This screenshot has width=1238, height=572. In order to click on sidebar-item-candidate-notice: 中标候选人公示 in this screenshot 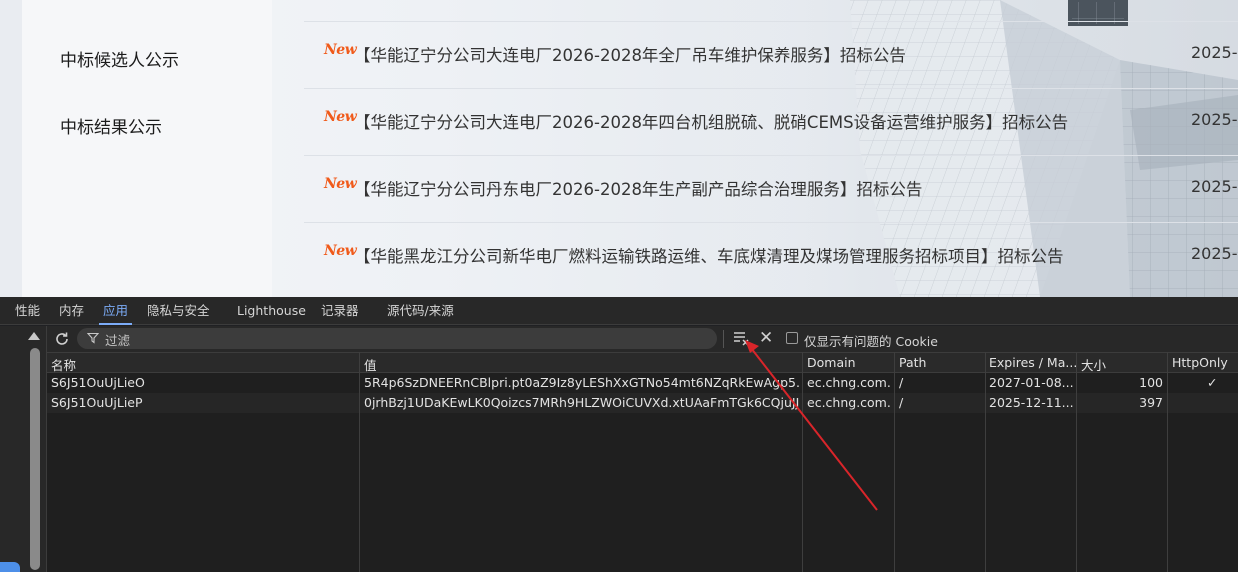, I will do `click(119, 58)`.